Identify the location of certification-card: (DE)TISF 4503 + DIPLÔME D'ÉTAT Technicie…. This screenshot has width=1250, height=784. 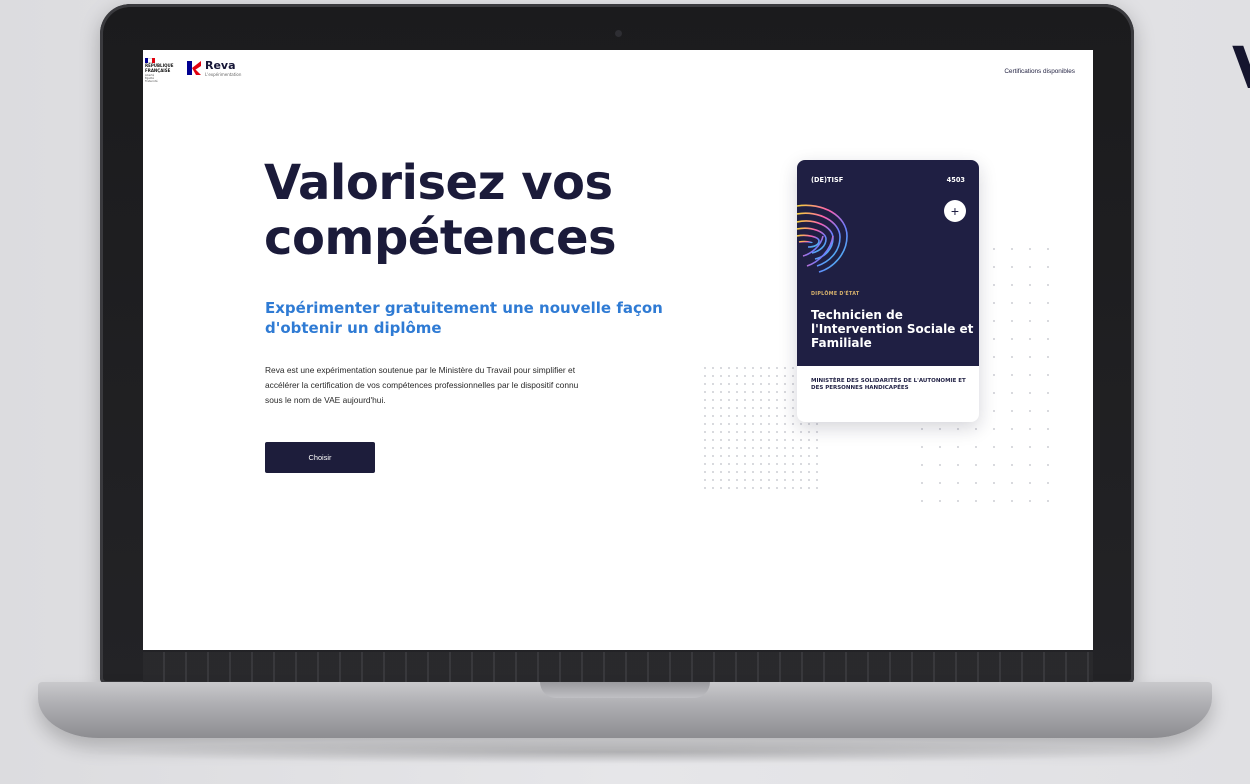
(888, 291).